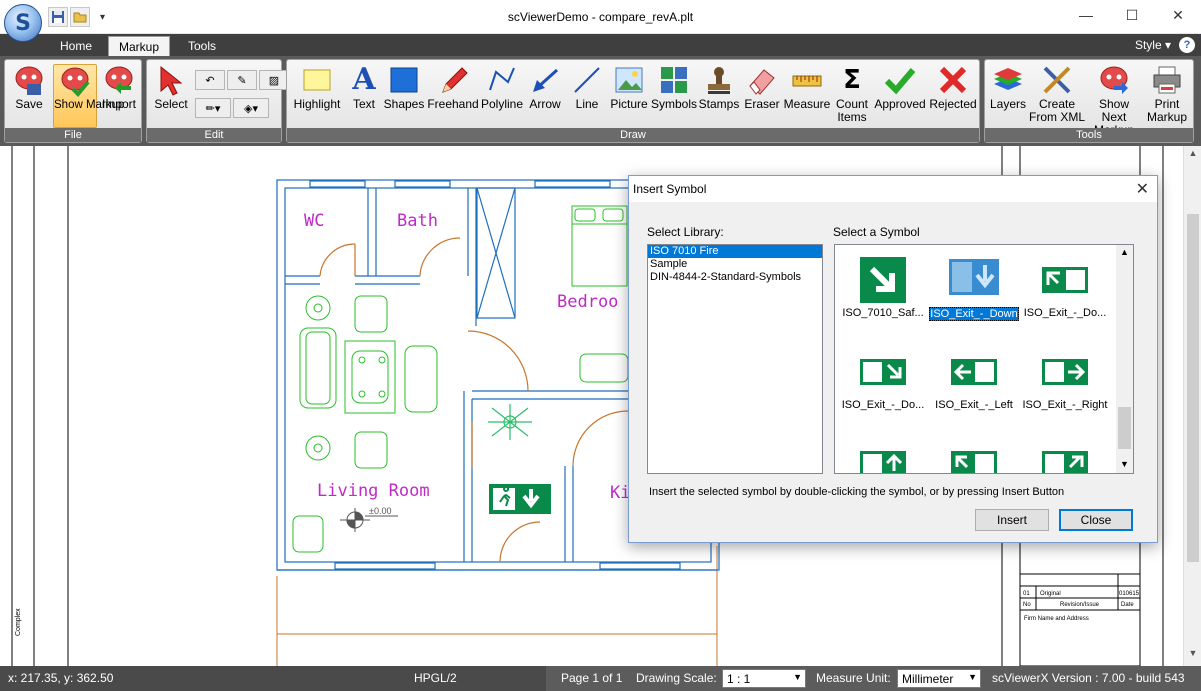 This screenshot has height=691, width=1201. Describe the element at coordinates (545, 96) in the screenshot. I see `arrow-button: Arrow` at that location.